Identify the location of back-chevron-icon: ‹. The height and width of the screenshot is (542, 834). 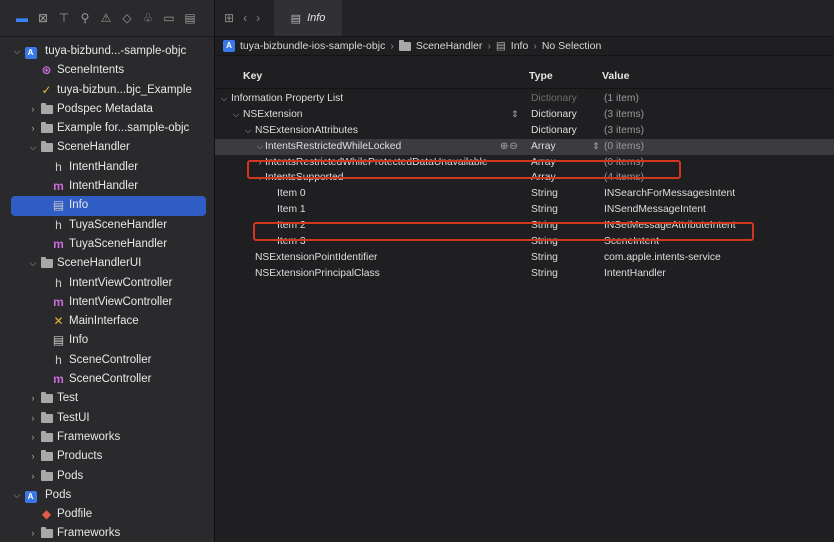
(245, 18).